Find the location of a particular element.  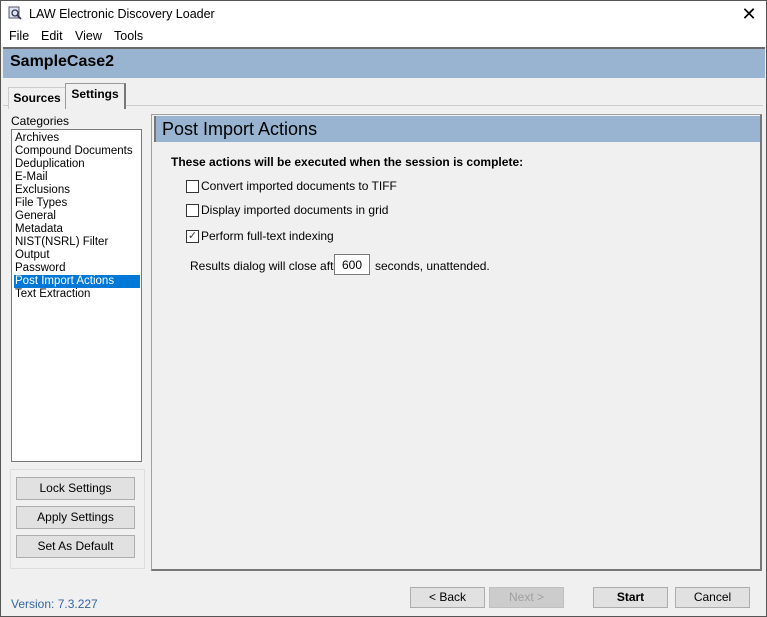

menu-edit: Edit is located at coordinates (52, 36).